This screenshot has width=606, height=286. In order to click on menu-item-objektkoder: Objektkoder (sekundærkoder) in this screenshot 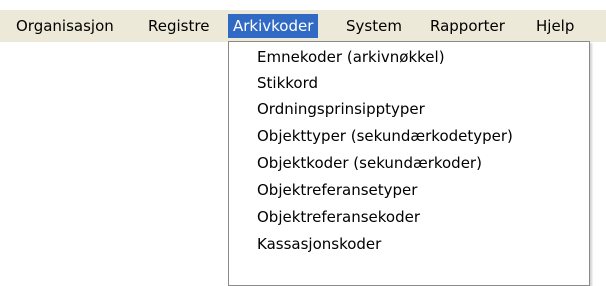, I will do `click(369, 163)`.